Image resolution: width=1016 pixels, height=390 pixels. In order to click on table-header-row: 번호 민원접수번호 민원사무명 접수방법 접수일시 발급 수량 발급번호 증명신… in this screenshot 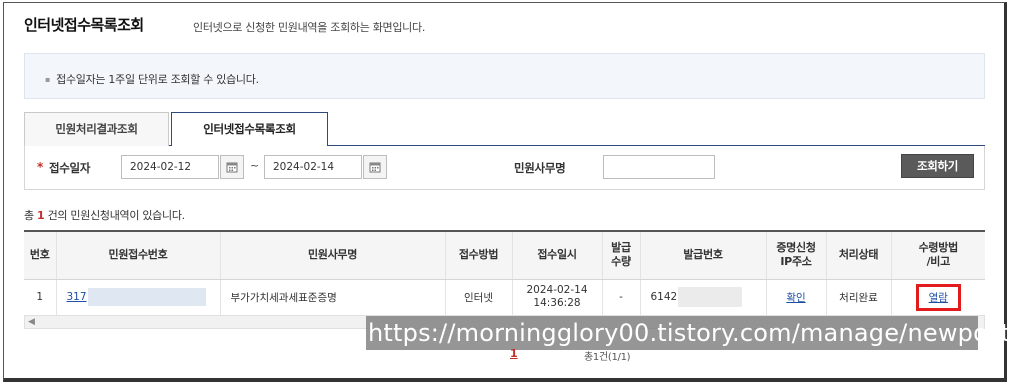, I will do `click(504, 255)`.